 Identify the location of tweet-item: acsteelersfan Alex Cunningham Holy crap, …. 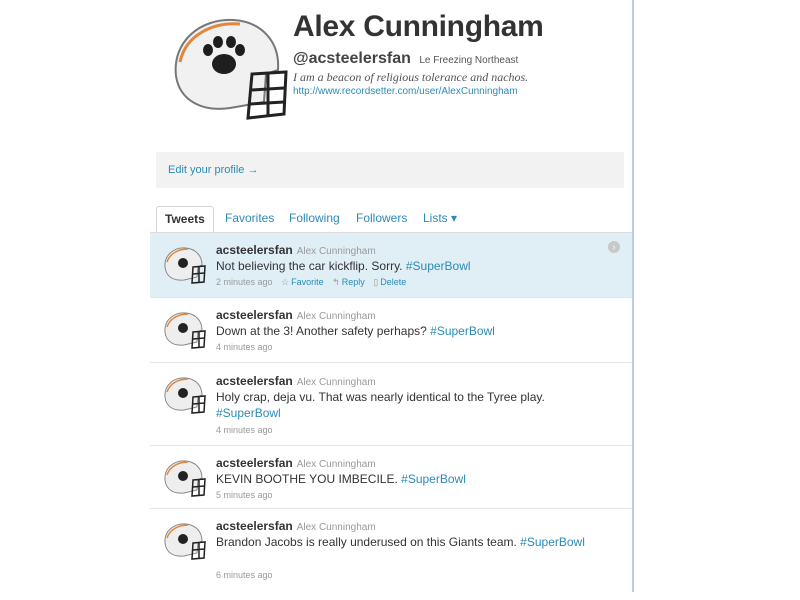
(391, 404).